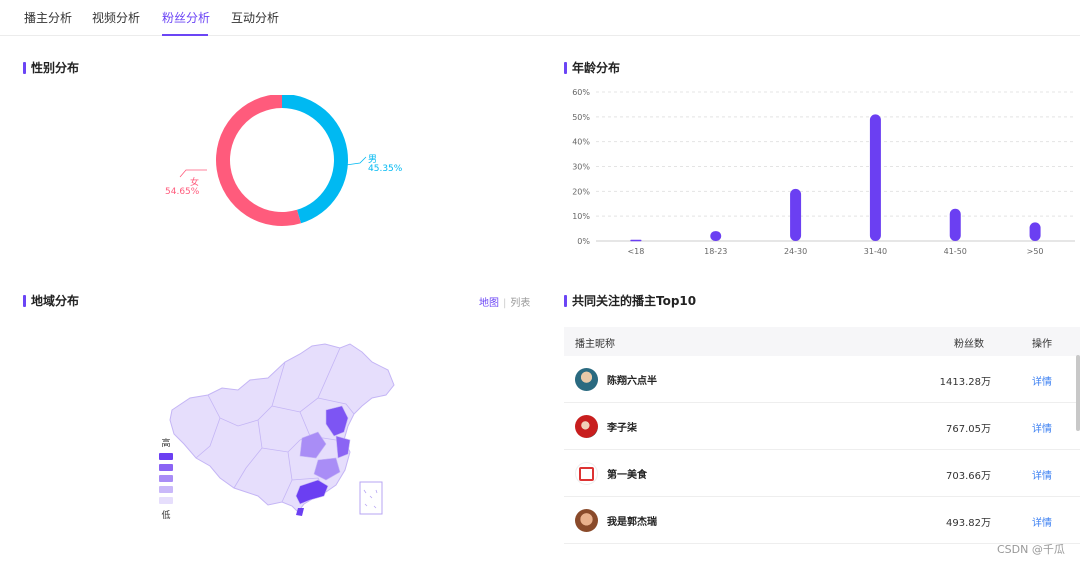 The image size is (1080, 563). I want to click on col-fans-header: 粉丝数, so click(969, 344).